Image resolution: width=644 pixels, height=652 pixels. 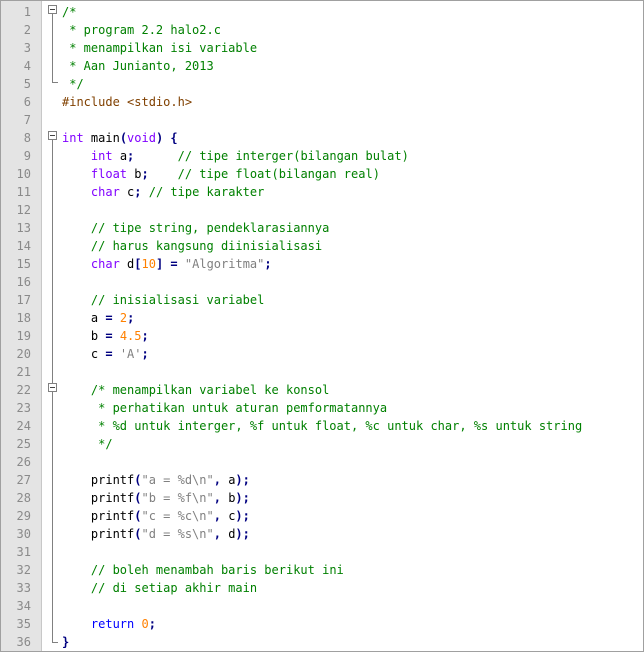 I want to click on code-line: 35 return 0;, so click(x=322, y=624).